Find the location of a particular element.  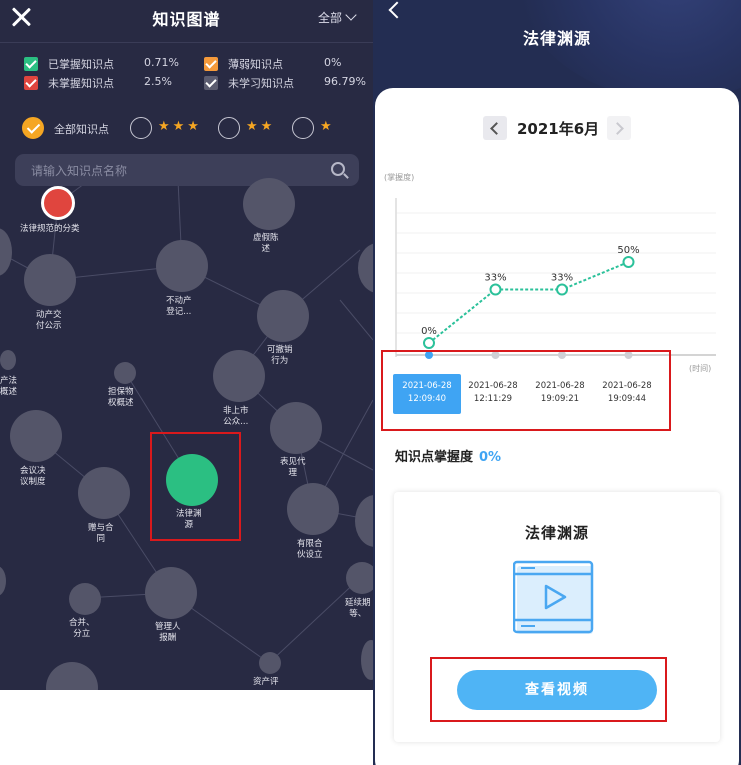

button-highlight-box is located at coordinates (548, 689).